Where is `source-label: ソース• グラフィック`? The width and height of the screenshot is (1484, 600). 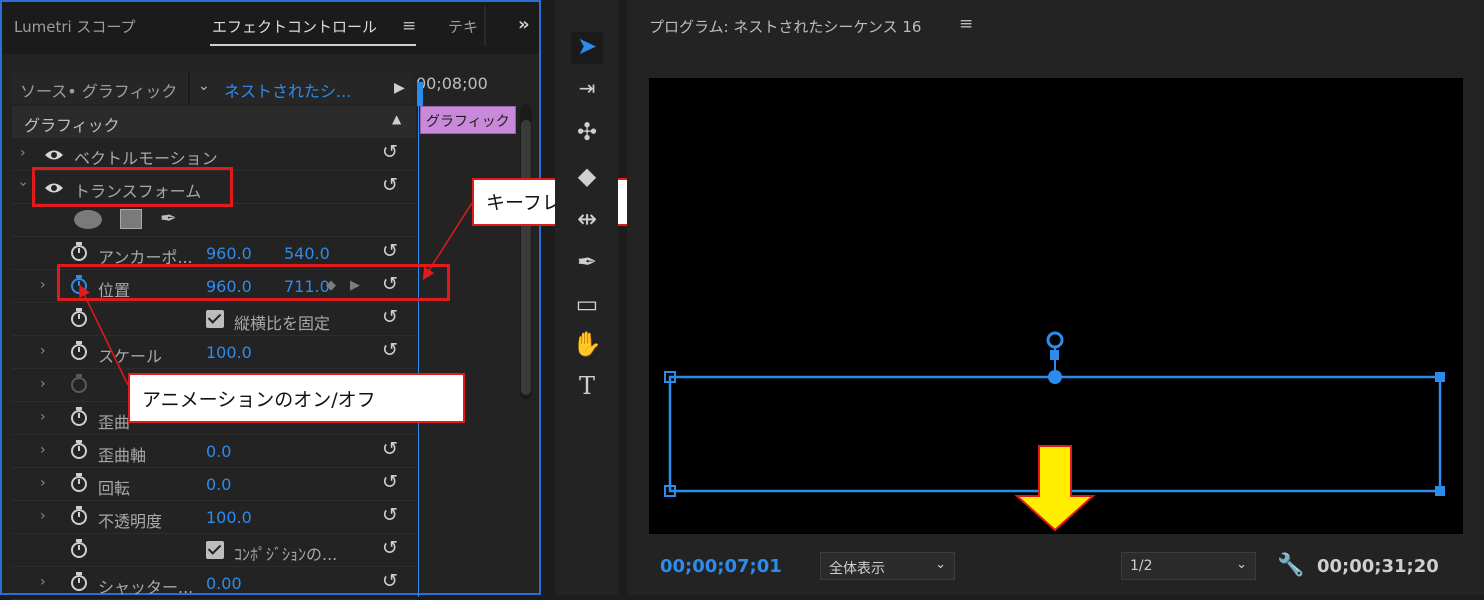
source-label: ソース• グラフィック is located at coordinates (99, 91).